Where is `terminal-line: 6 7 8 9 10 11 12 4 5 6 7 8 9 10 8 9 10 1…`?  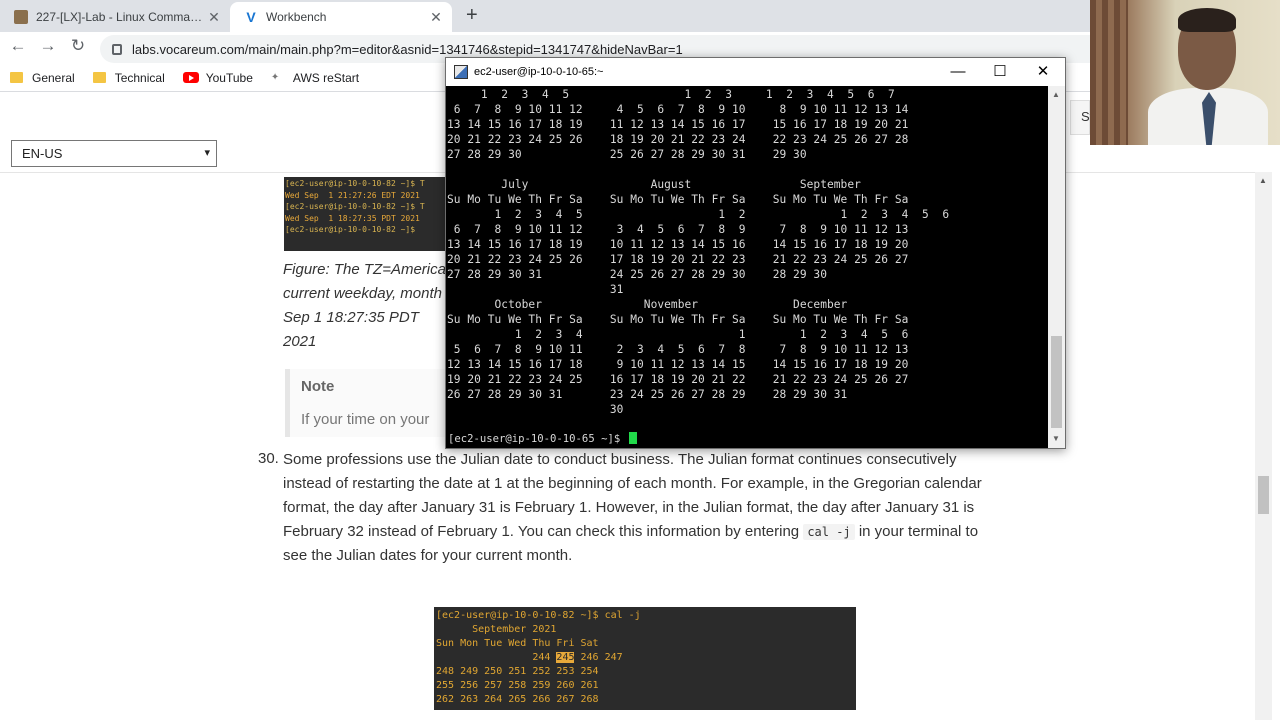 terminal-line: 6 7 8 9 10 11 12 4 5 6 7 8 9 10 8 9 10 1… is located at coordinates (678, 109).